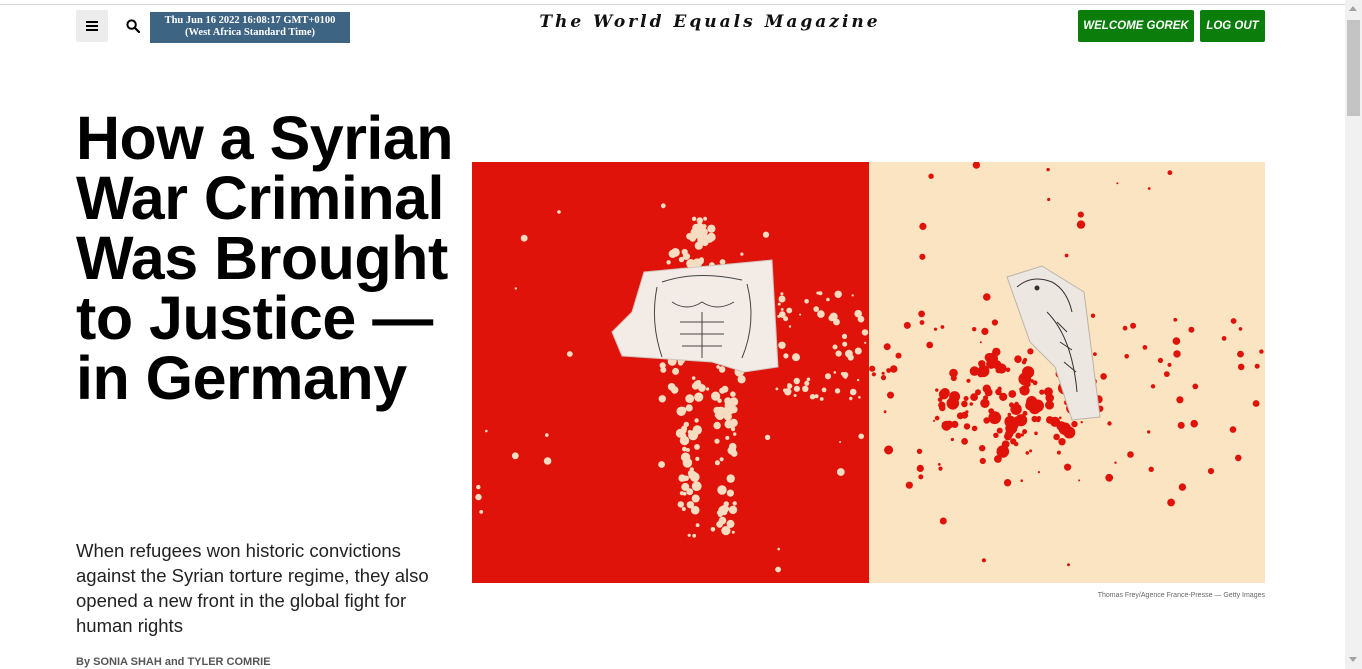  What do you see at coordinates (710, 22) in the screenshot?
I see `masthead-logo: The World Equals Magazine` at bounding box center [710, 22].